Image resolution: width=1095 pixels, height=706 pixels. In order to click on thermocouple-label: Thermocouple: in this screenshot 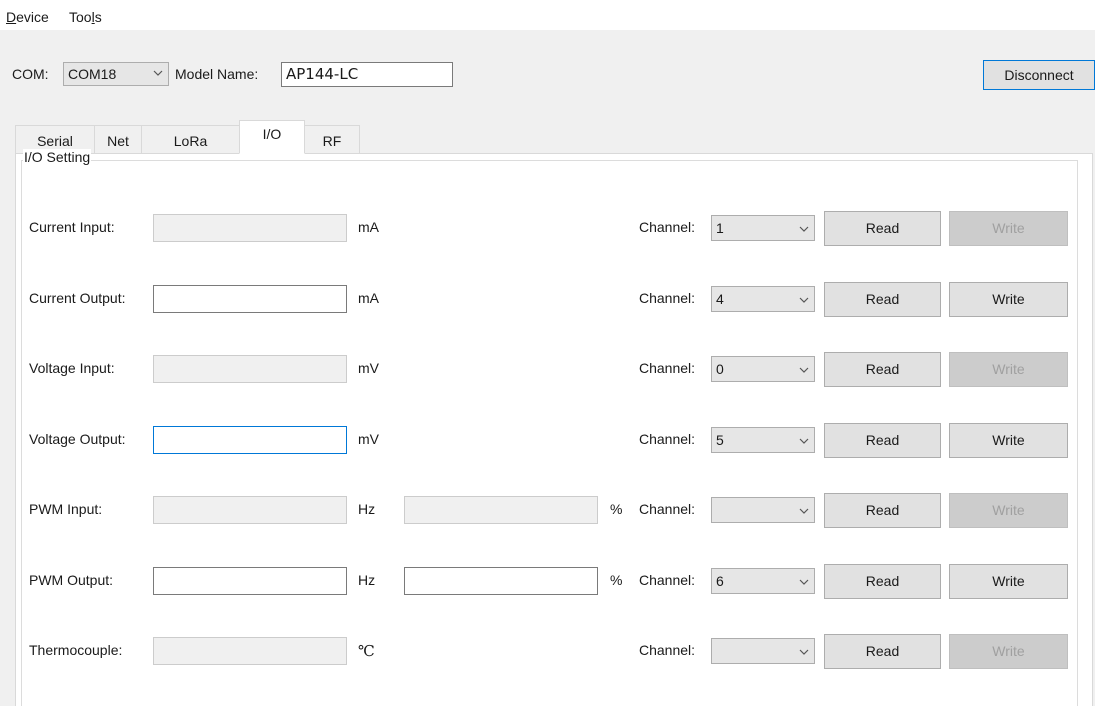, I will do `click(76, 650)`.